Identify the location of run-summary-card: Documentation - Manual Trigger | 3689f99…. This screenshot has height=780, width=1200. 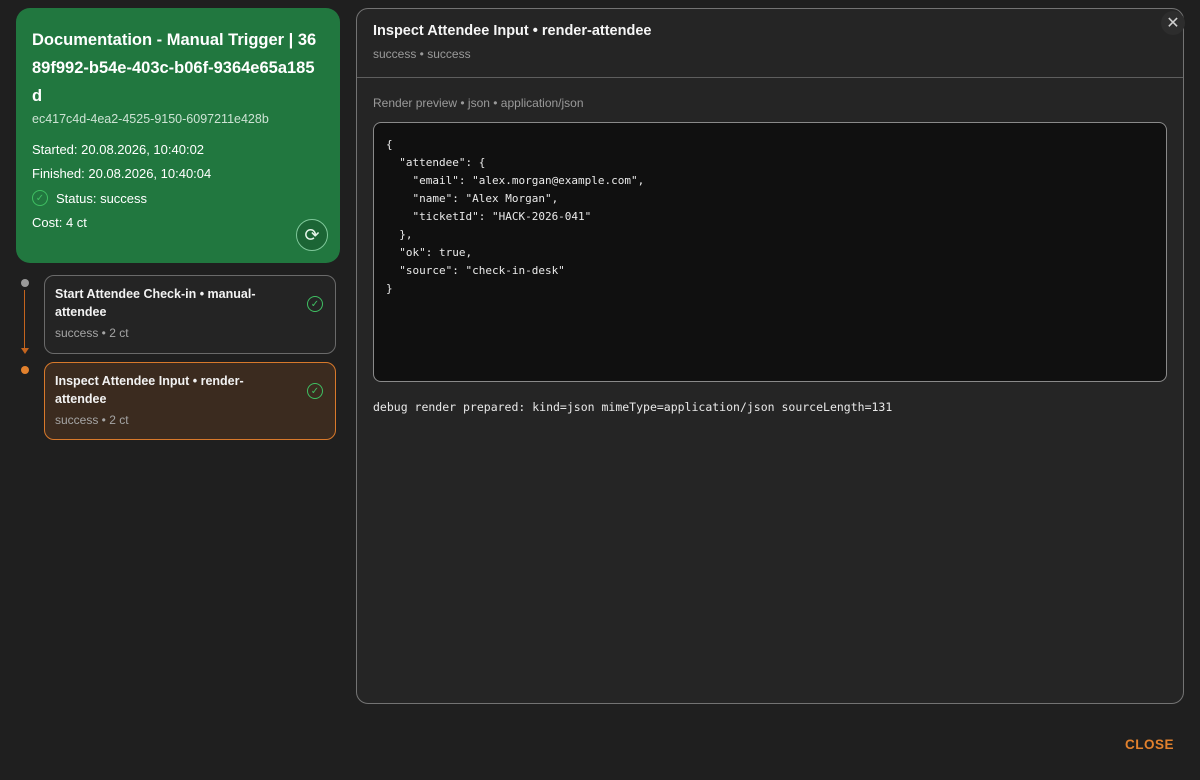
(178, 135).